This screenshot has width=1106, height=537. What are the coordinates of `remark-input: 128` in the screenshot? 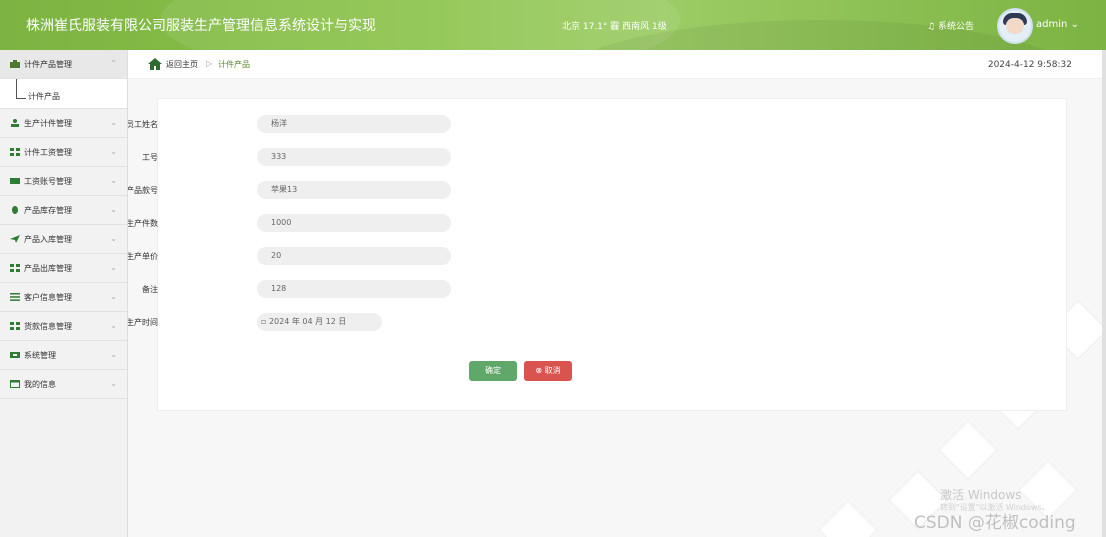 It's located at (354, 289).